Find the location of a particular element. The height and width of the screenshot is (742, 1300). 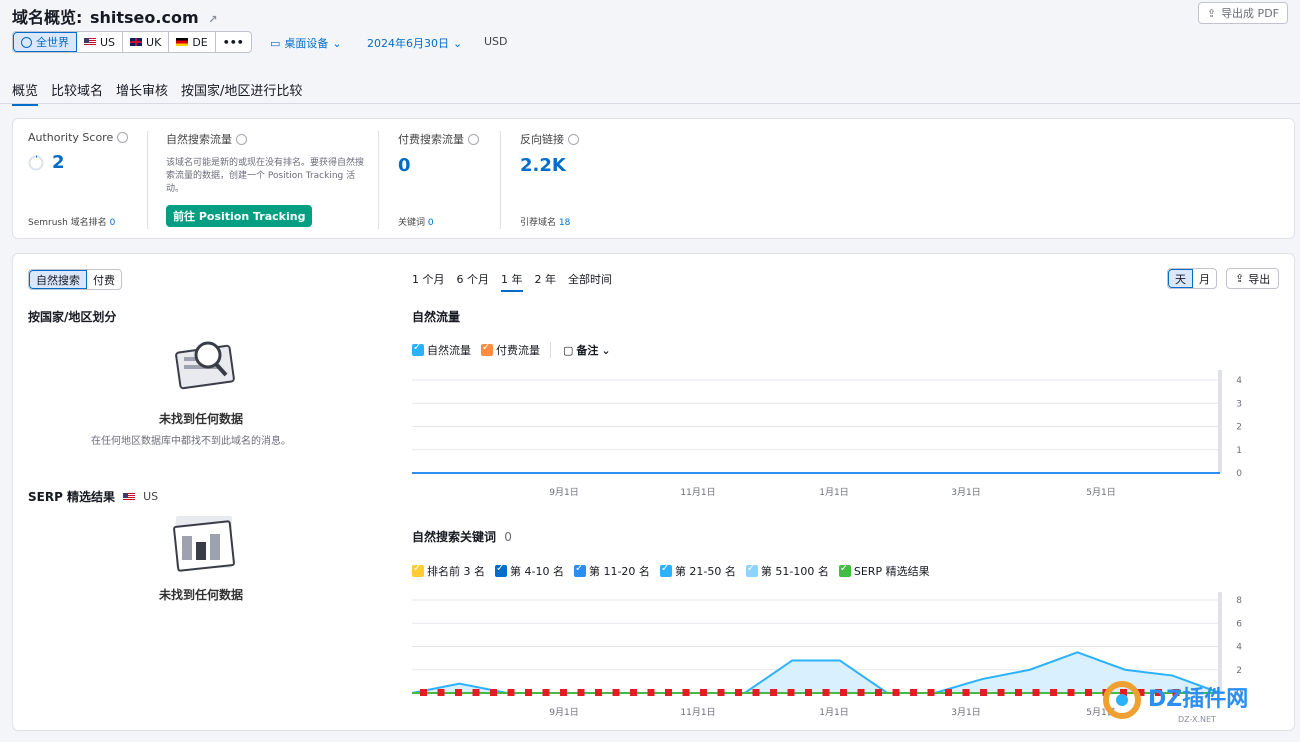

referring-domains: 引荐域名 18 is located at coordinates (545, 221).